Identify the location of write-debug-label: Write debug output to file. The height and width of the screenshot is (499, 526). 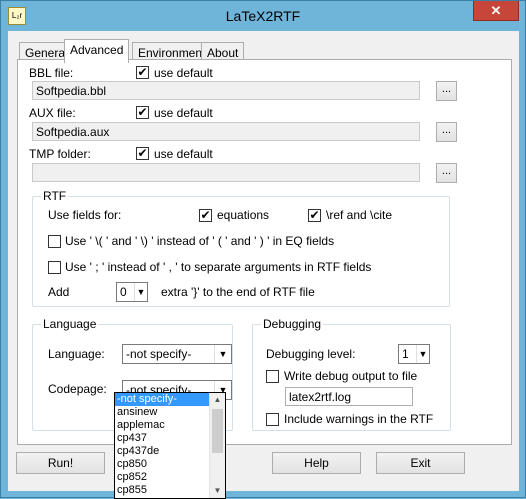
(351, 376).